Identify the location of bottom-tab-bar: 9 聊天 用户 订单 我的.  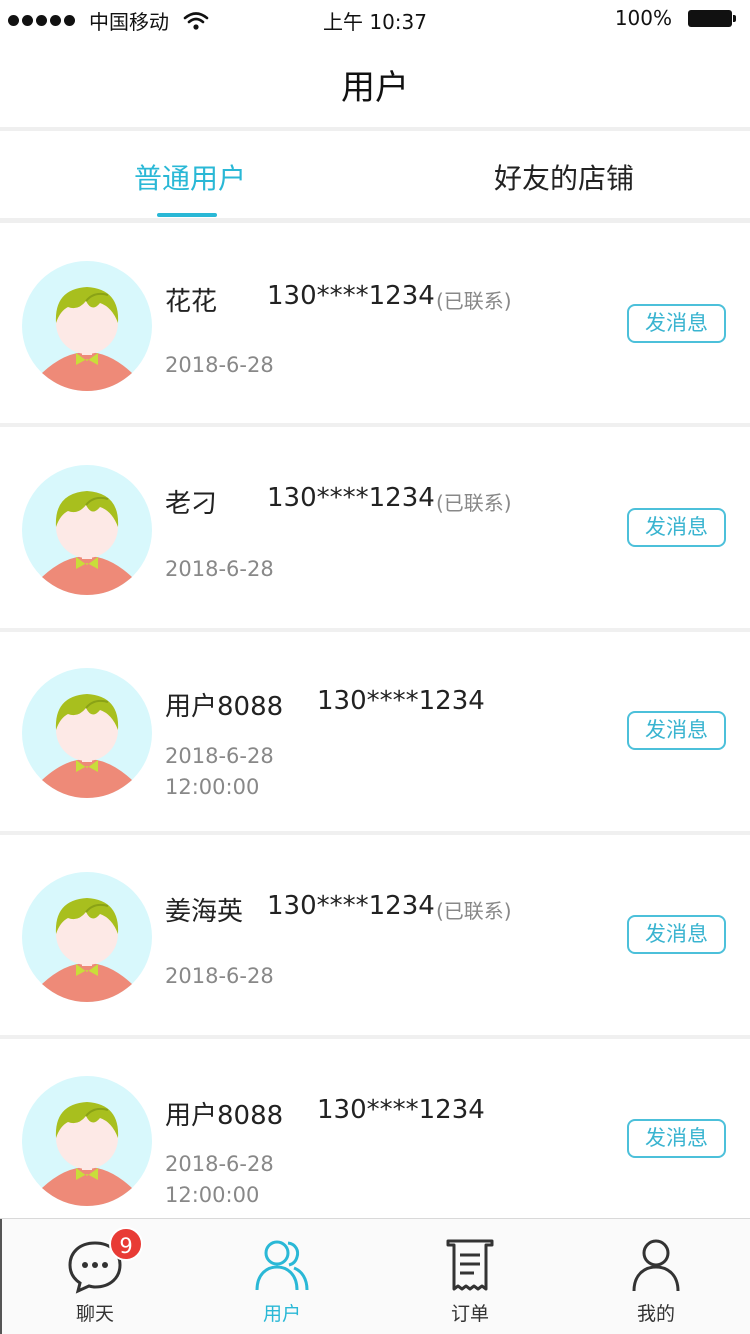
(375, 1276).